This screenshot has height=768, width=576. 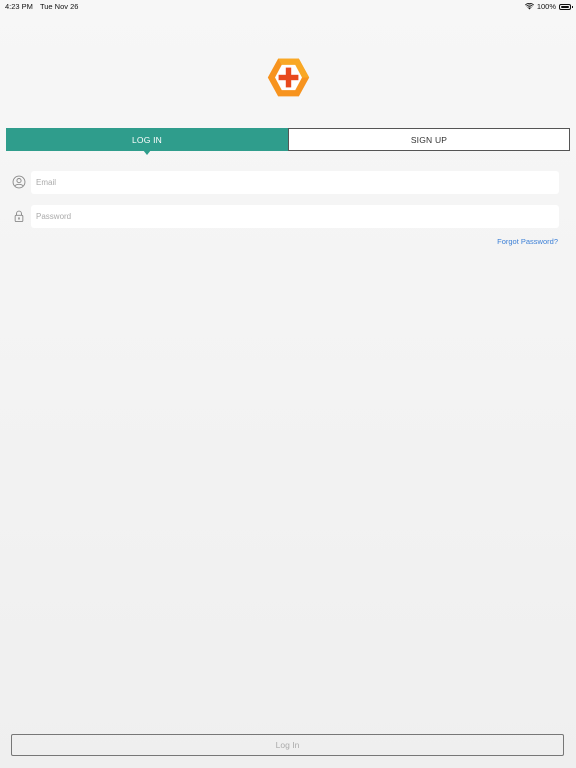 What do you see at coordinates (295, 216) in the screenshot?
I see `password-input` at bounding box center [295, 216].